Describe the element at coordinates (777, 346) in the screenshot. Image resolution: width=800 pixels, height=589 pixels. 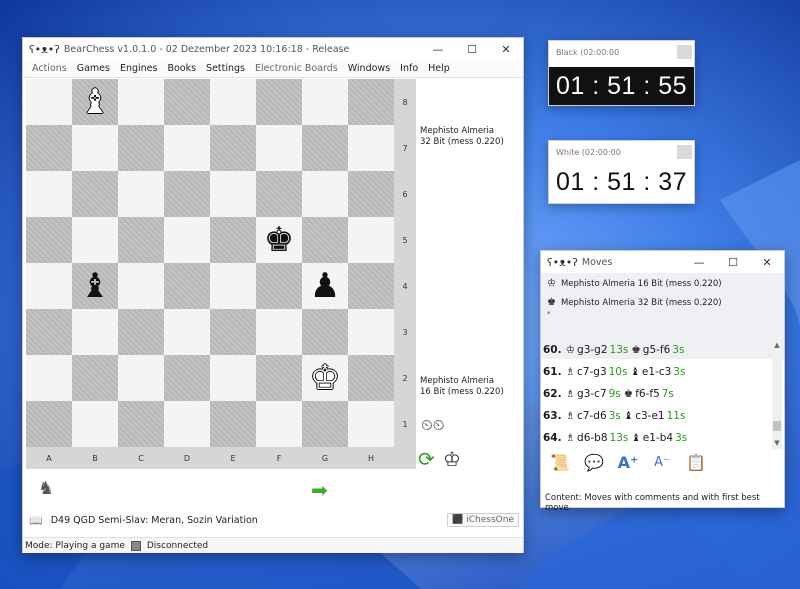
I see `scroll-up-icon: ▲` at that location.